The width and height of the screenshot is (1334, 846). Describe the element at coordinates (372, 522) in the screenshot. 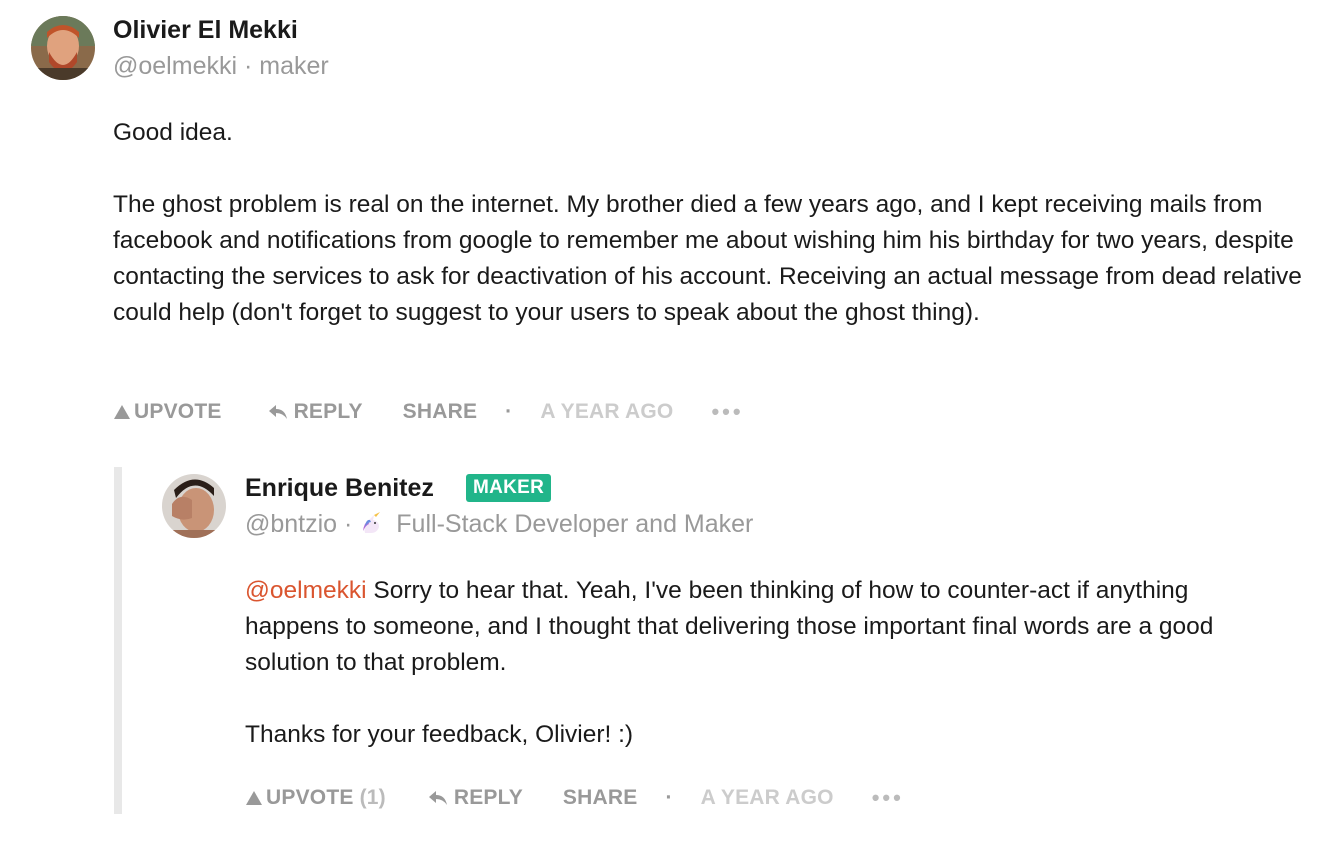

I see `unicorn-icon` at that location.